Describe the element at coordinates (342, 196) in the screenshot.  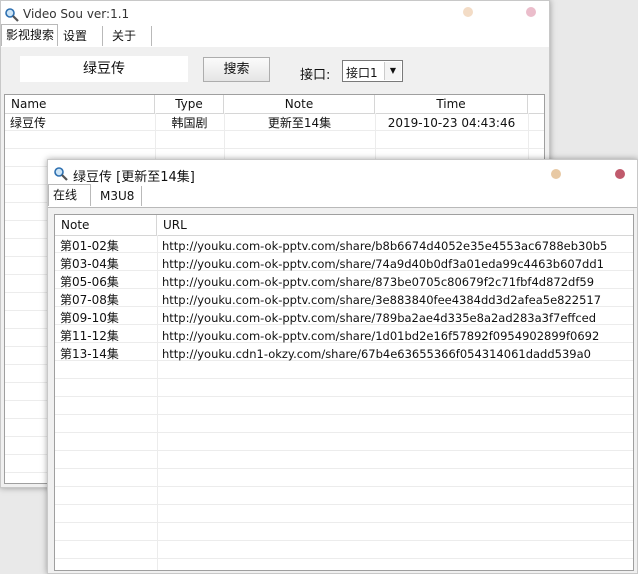
I see `detail-tabbar: 在线 M3U8` at that location.